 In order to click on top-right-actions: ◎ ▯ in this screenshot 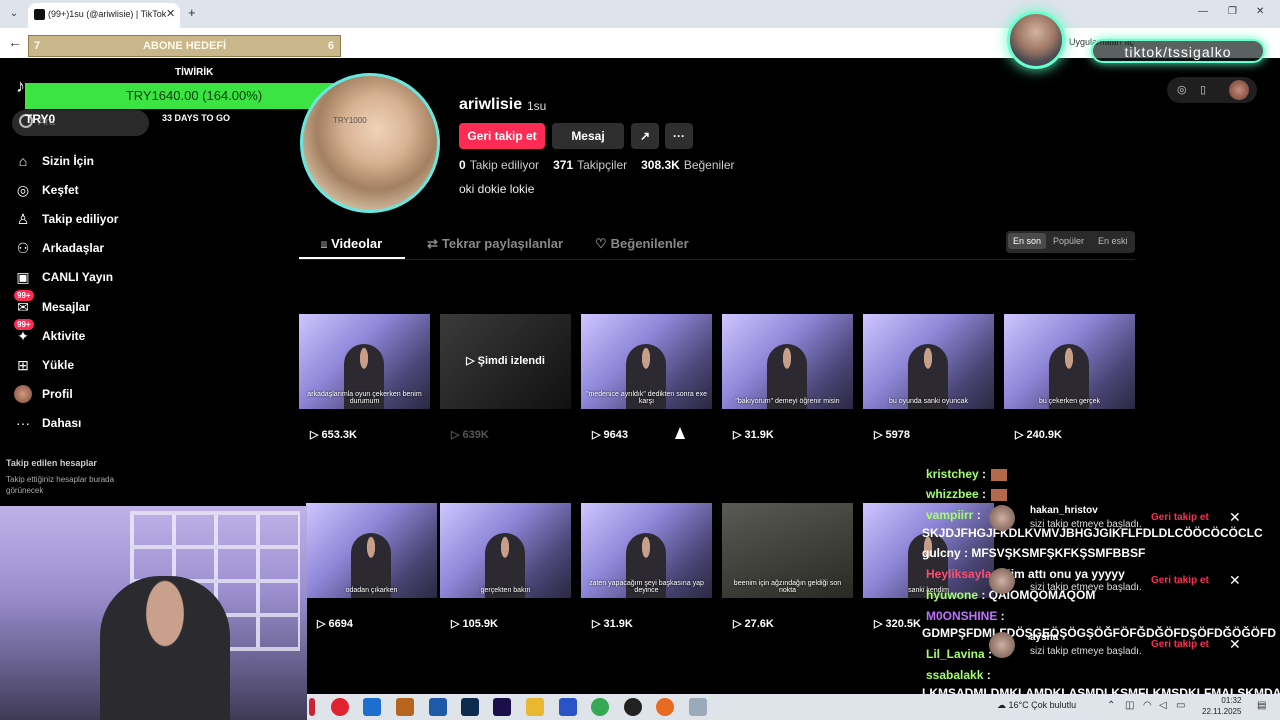, I will do `click(1212, 90)`.